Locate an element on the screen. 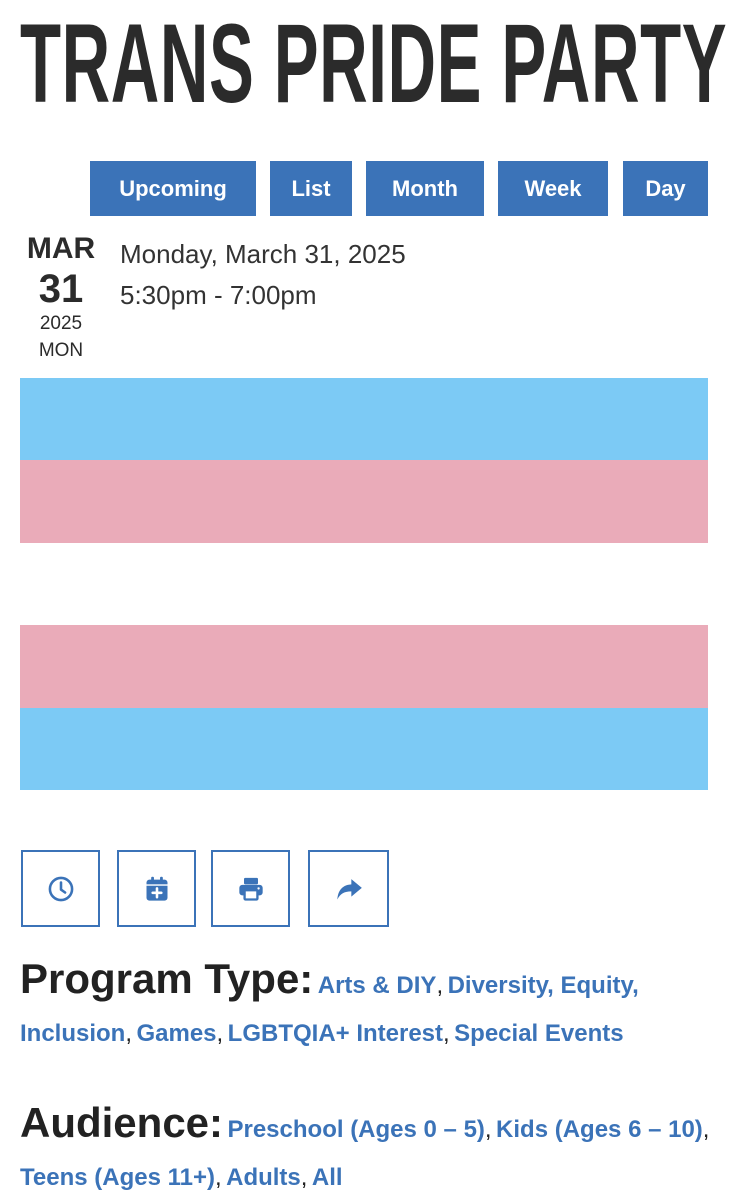  event-tools is located at coordinates (364, 890).